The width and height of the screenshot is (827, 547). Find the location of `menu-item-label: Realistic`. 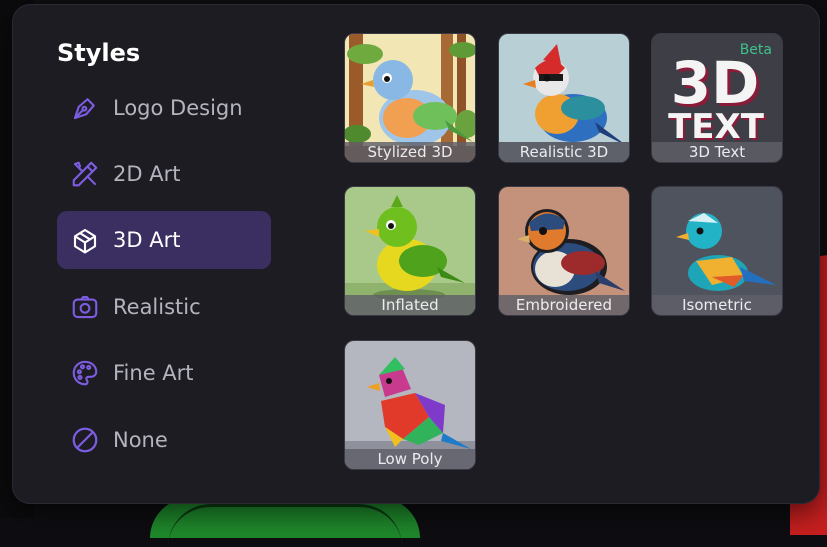

menu-item-label: Realistic is located at coordinates (157, 307).